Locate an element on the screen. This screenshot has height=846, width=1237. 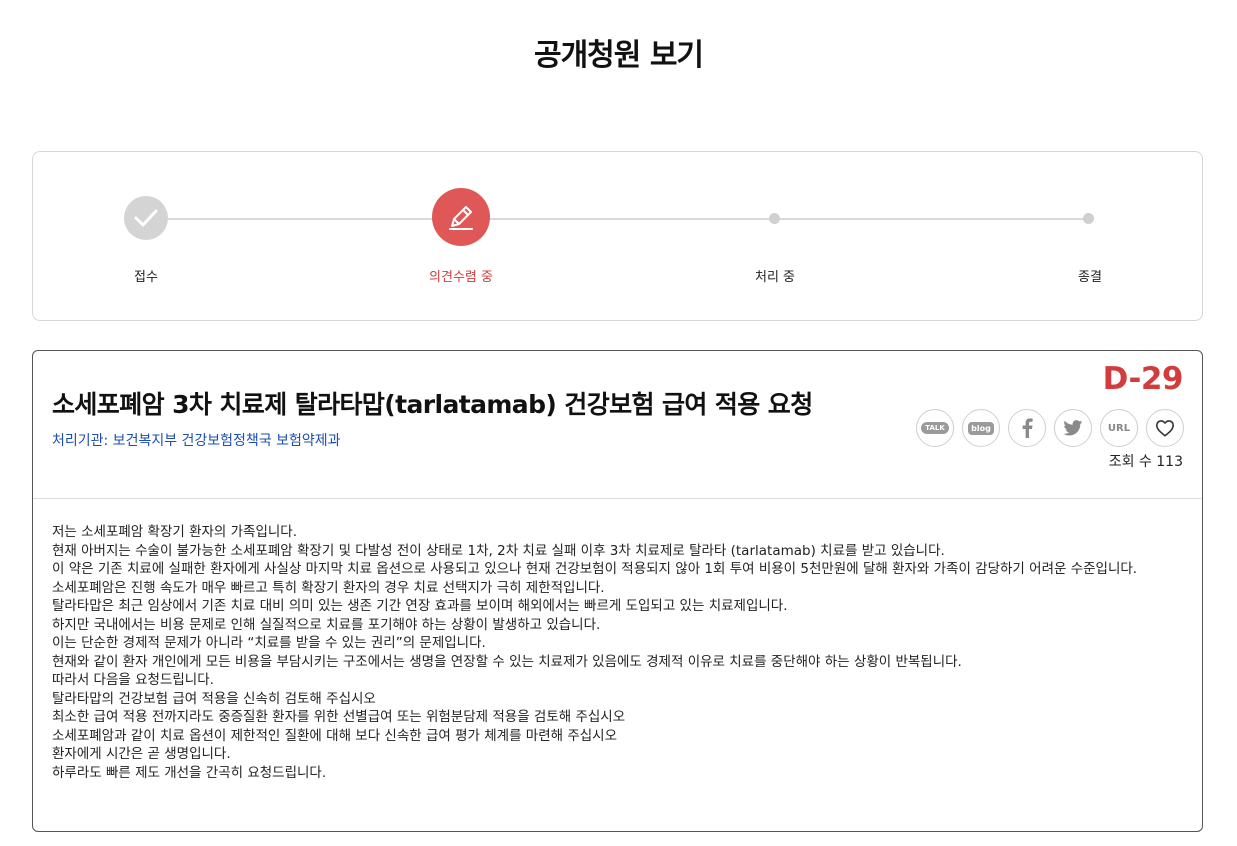
url-label: URL is located at coordinates (1119, 428).